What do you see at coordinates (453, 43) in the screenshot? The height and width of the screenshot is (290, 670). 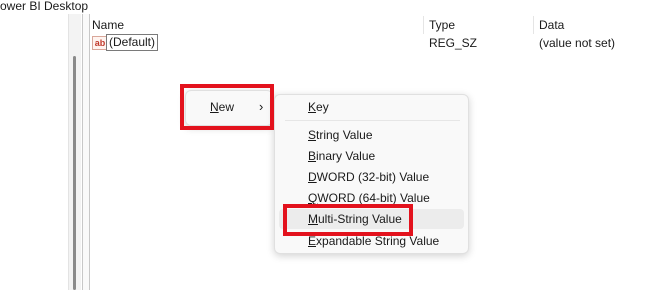 I see `value-type: REG_SZ` at bounding box center [453, 43].